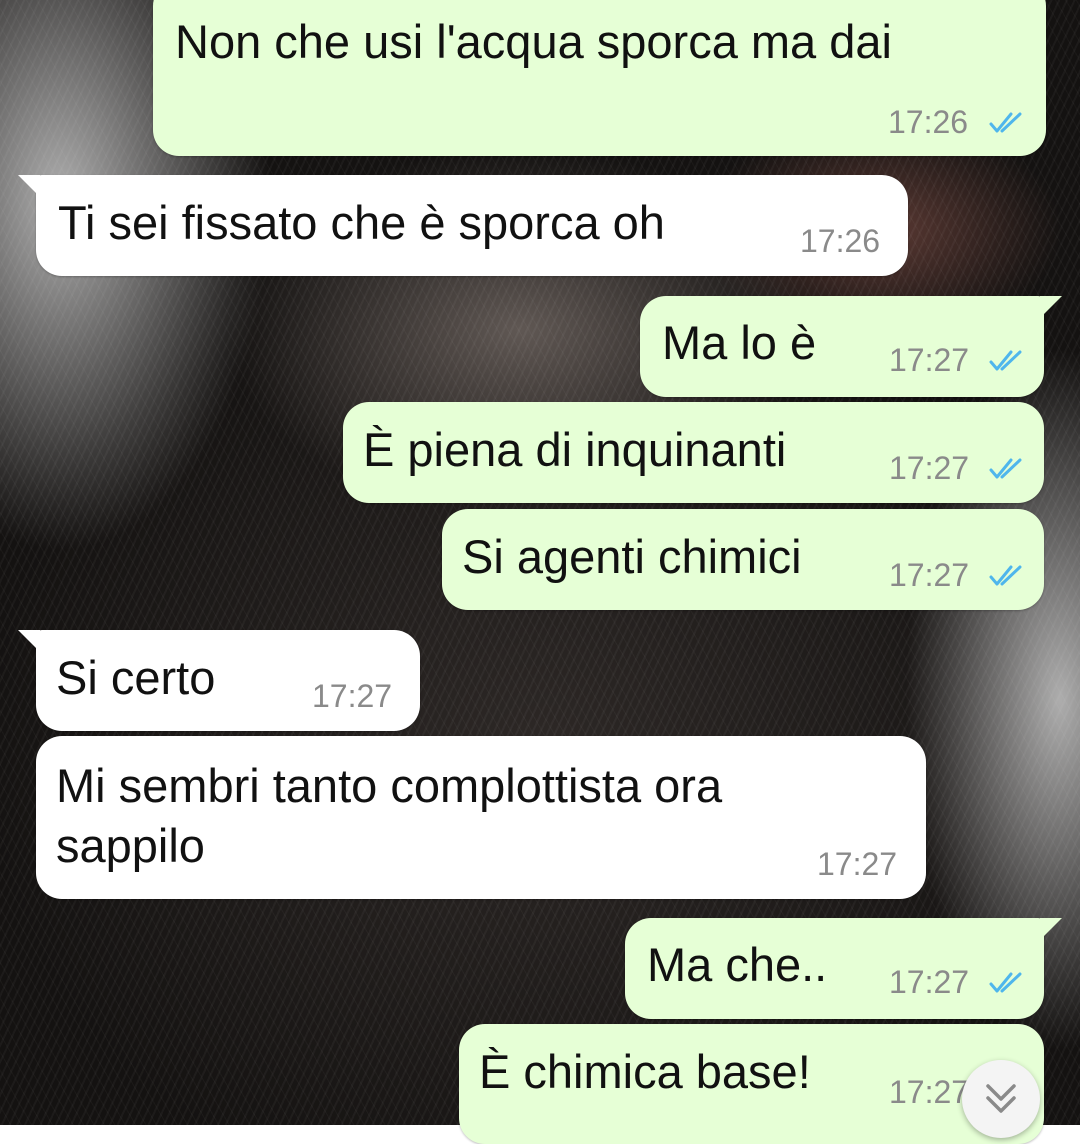 The width and height of the screenshot is (1080, 1144). I want to click on message-text-line-2: sappilo, so click(130, 845).